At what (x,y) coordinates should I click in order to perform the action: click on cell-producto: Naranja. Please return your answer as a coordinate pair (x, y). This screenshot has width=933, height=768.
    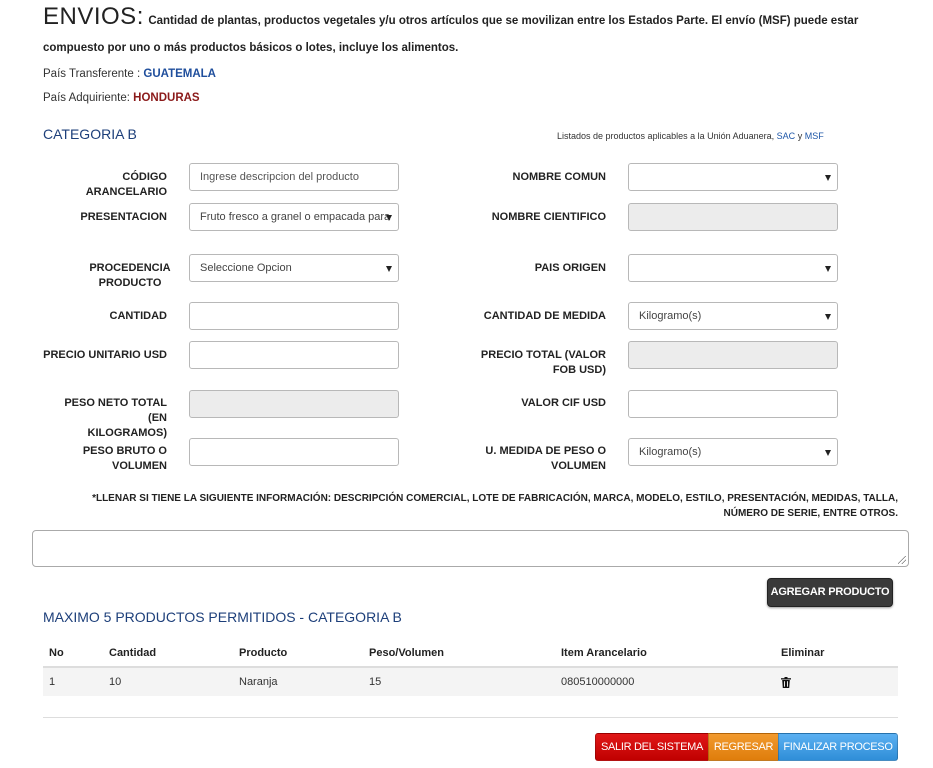
    Looking at the image, I should click on (258, 682).